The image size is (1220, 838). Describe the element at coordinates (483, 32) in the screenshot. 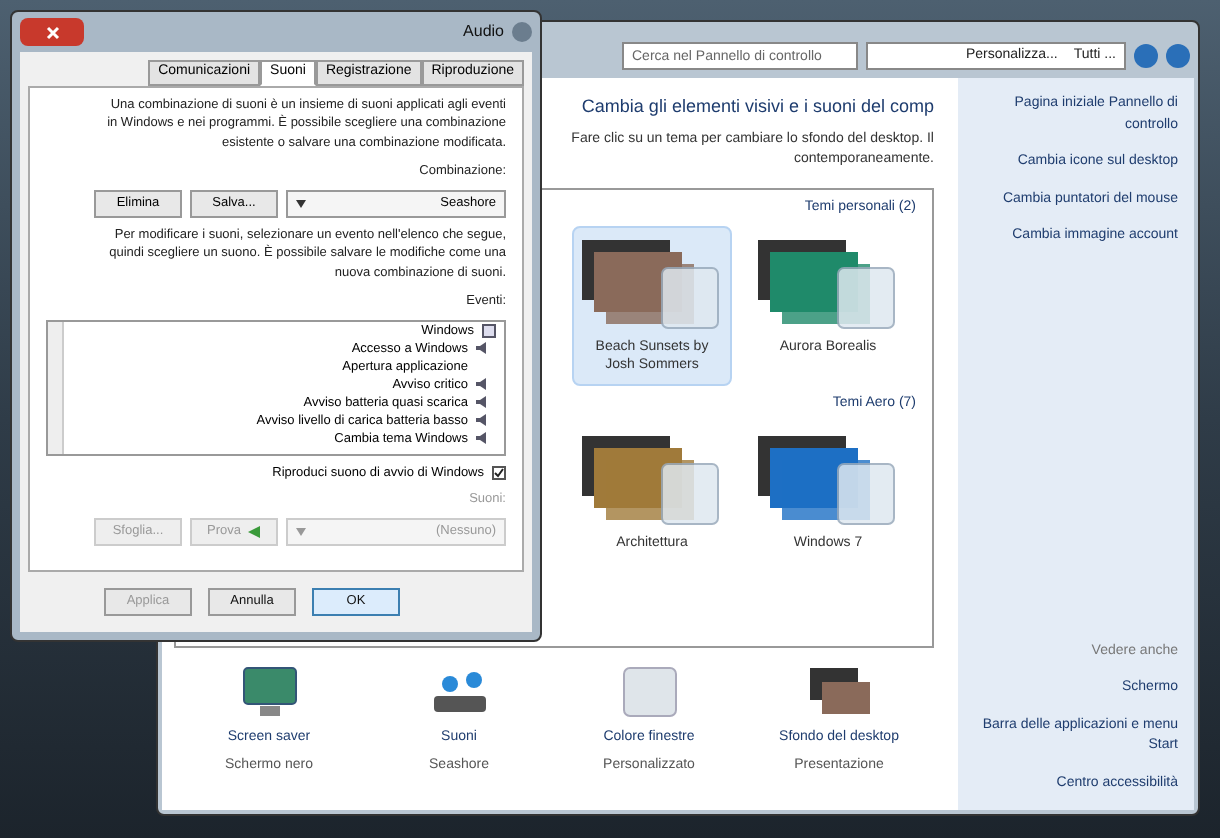

I see `window-title: Audio` at that location.